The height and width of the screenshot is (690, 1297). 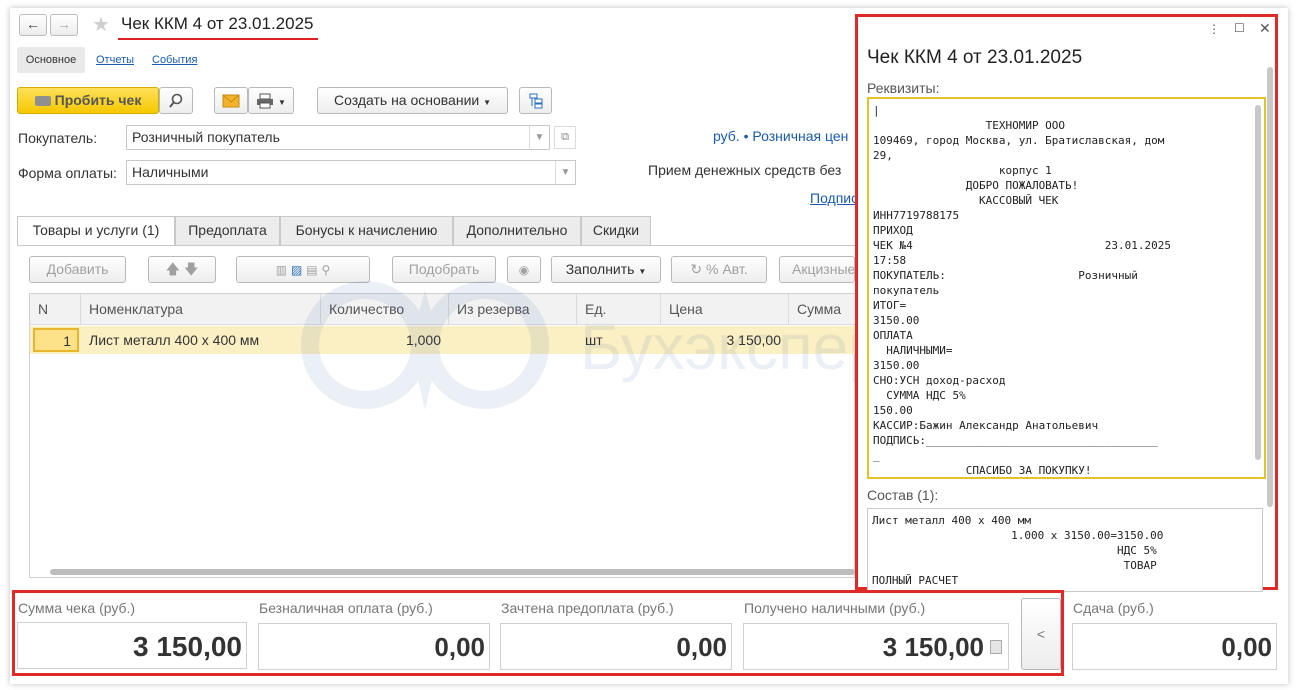 I want to click on add-button: Добавить, so click(x=77, y=269).